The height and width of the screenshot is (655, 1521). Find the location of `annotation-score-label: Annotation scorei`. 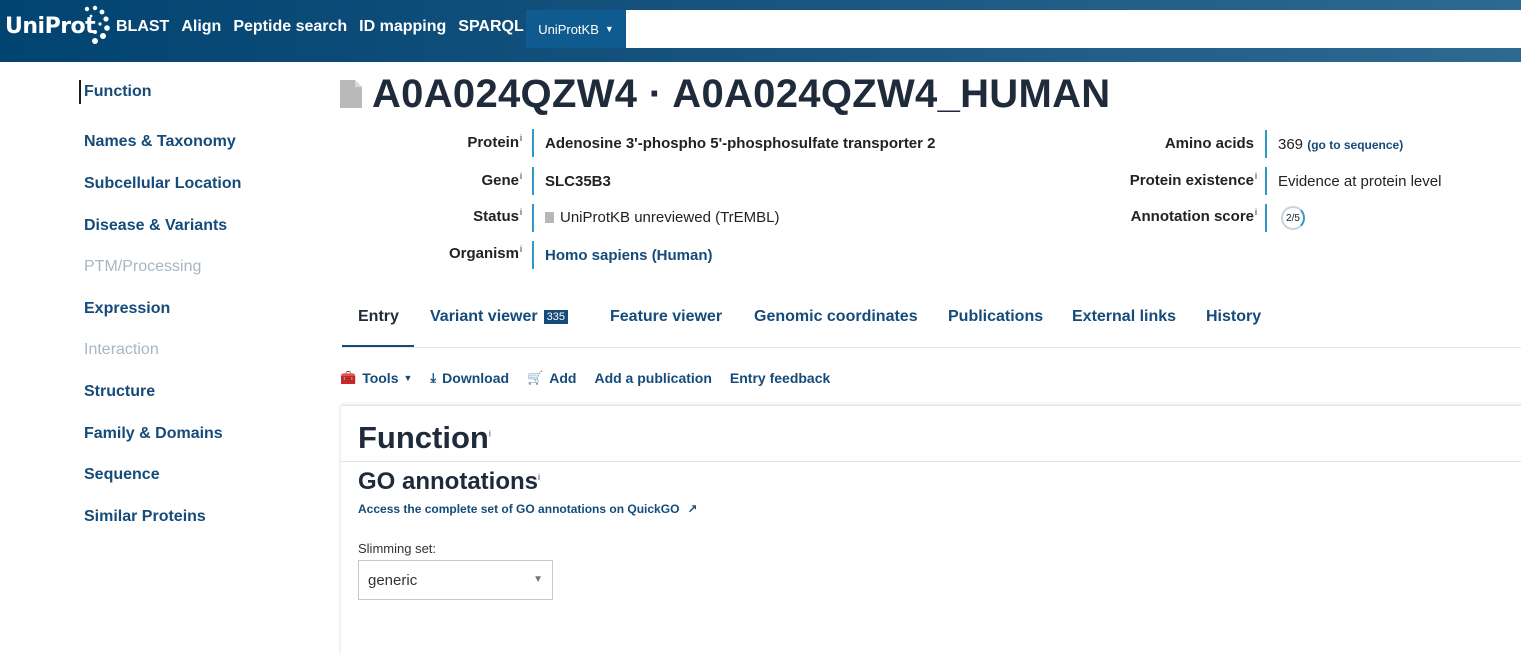

annotation-score-label: Annotation scorei is located at coordinates (1193, 216).